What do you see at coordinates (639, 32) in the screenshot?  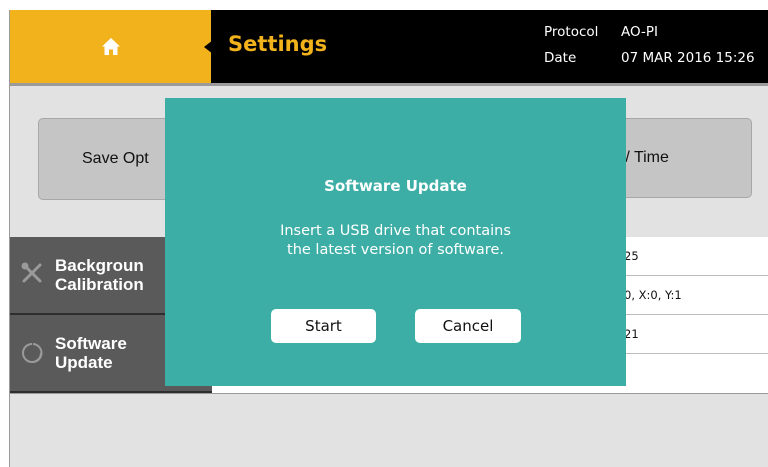 I see `protocol-value: AO-PI` at bounding box center [639, 32].